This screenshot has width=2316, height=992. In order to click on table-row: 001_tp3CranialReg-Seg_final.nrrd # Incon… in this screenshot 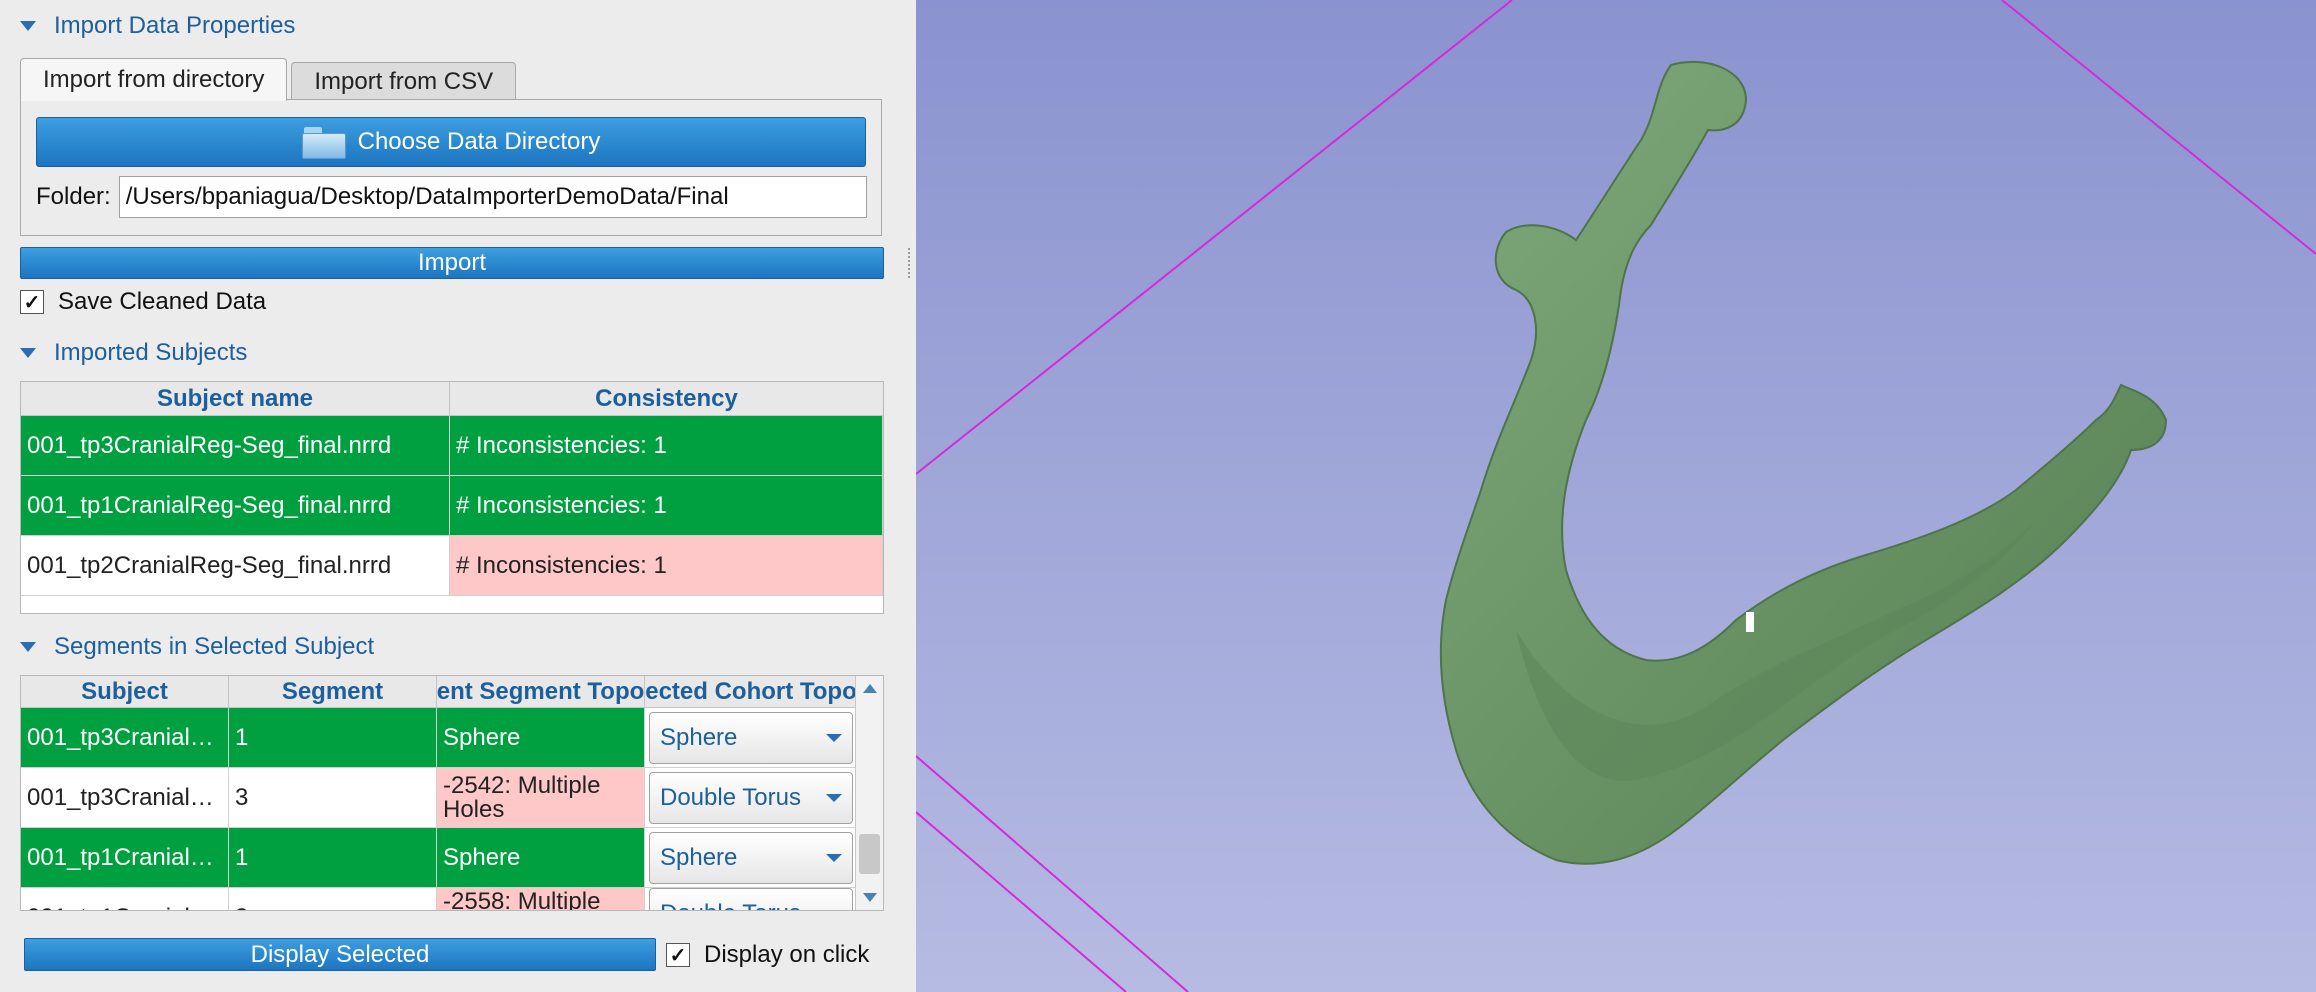, I will do `click(452, 446)`.